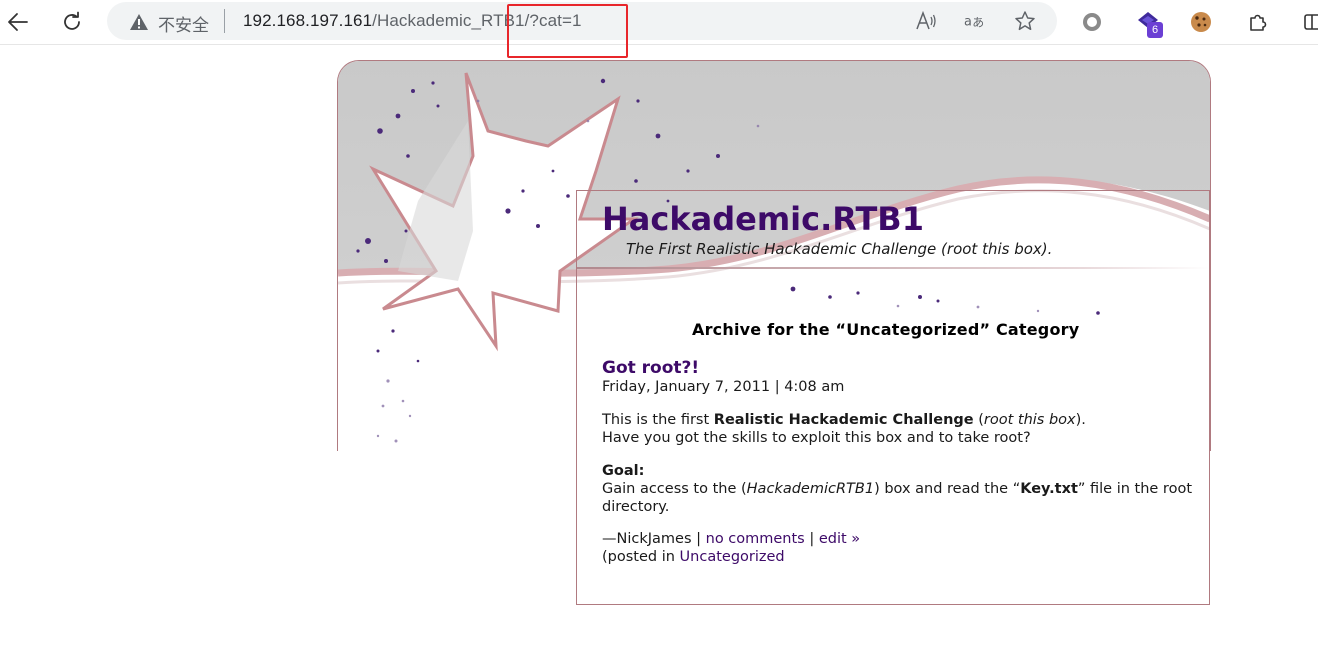 The height and width of the screenshot is (650, 1318). I want to click on edit-link: edit », so click(839, 539).